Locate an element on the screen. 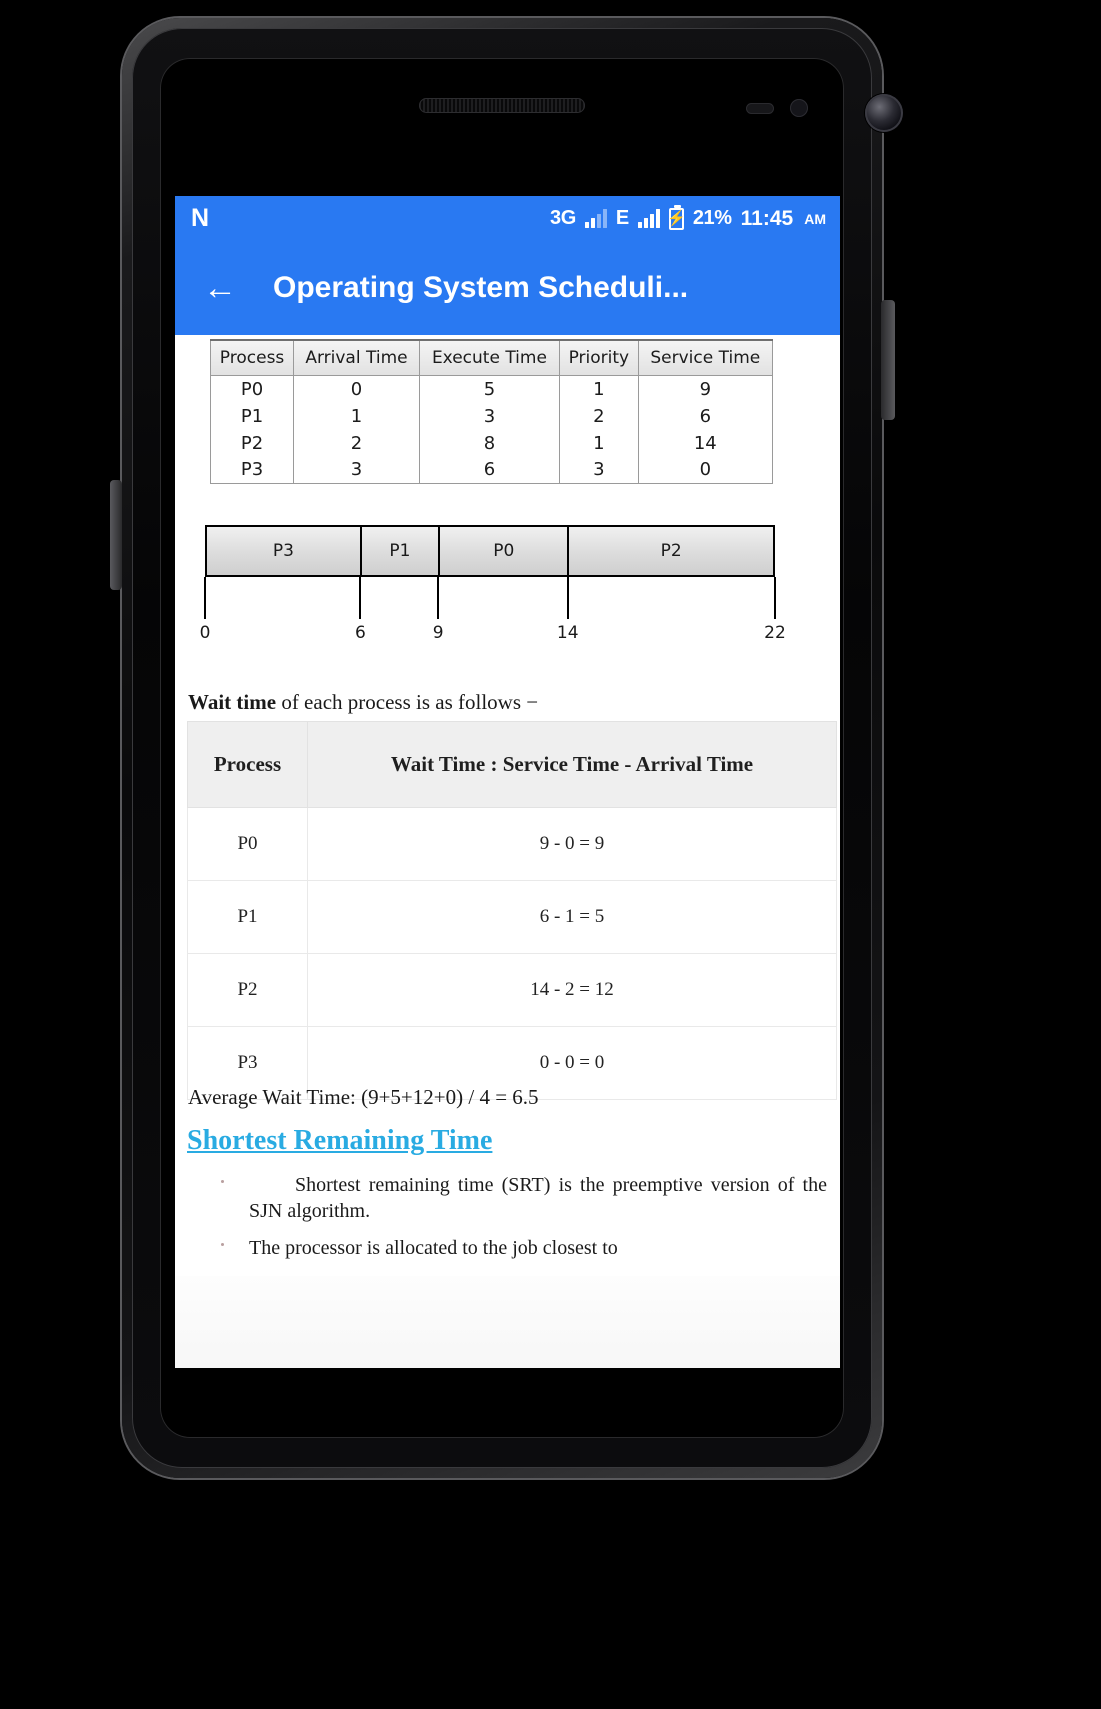 This screenshot has height=1709, width=1101. gantt-segment: P0 is located at coordinates (505, 551).